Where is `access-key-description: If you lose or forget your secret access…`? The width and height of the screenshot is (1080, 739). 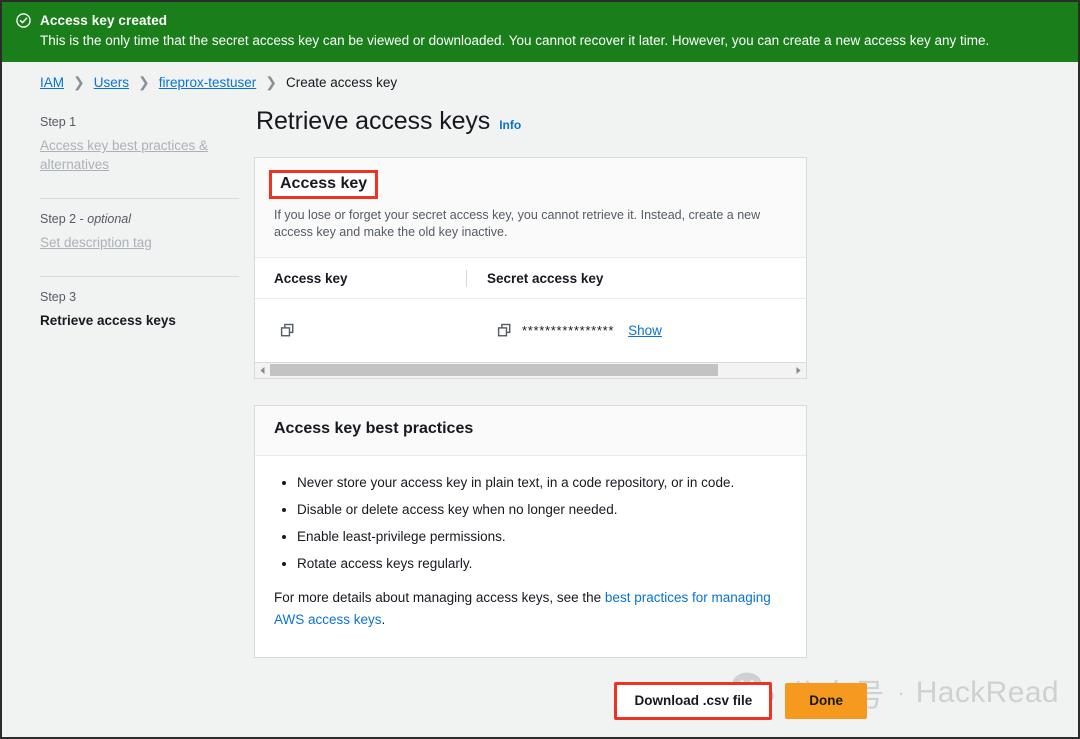 access-key-description: If you lose or forget your secret access… is located at coordinates (517, 223).